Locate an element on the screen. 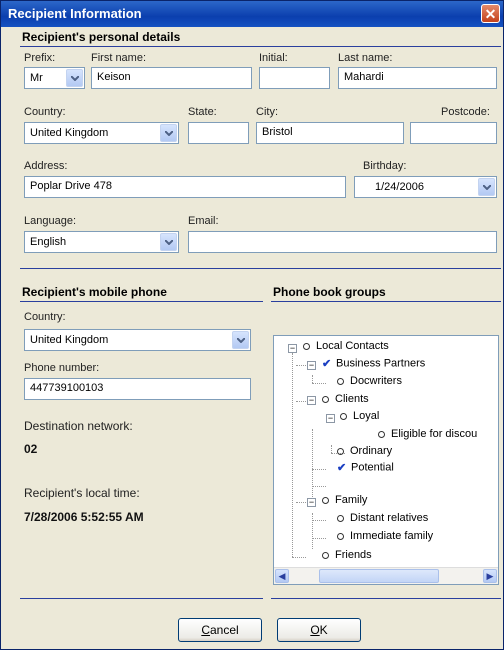 The width and height of the screenshot is (504, 650). tree-item-label: Friends is located at coordinates (353, 555).